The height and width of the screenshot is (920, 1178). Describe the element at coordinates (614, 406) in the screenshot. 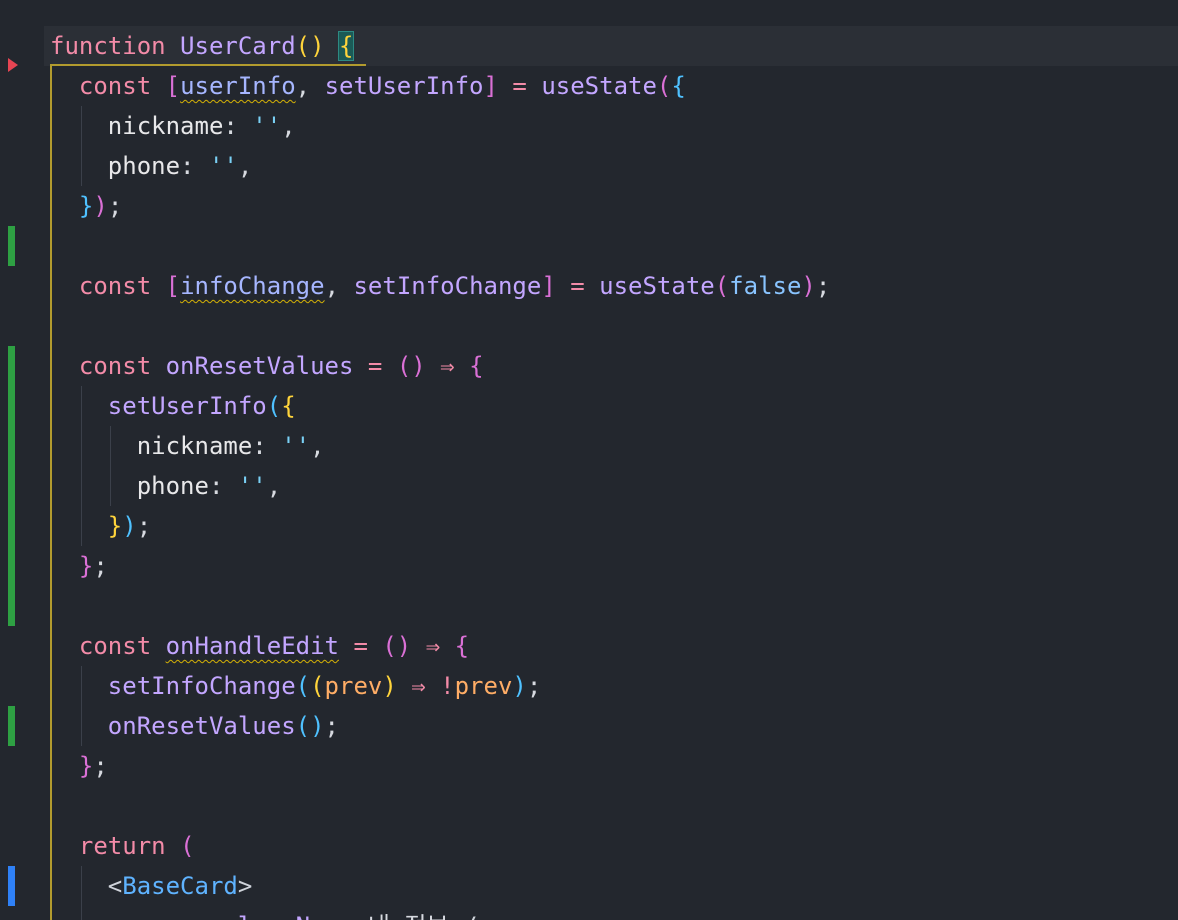

I see `code-line: setUserInfo({` at that location.